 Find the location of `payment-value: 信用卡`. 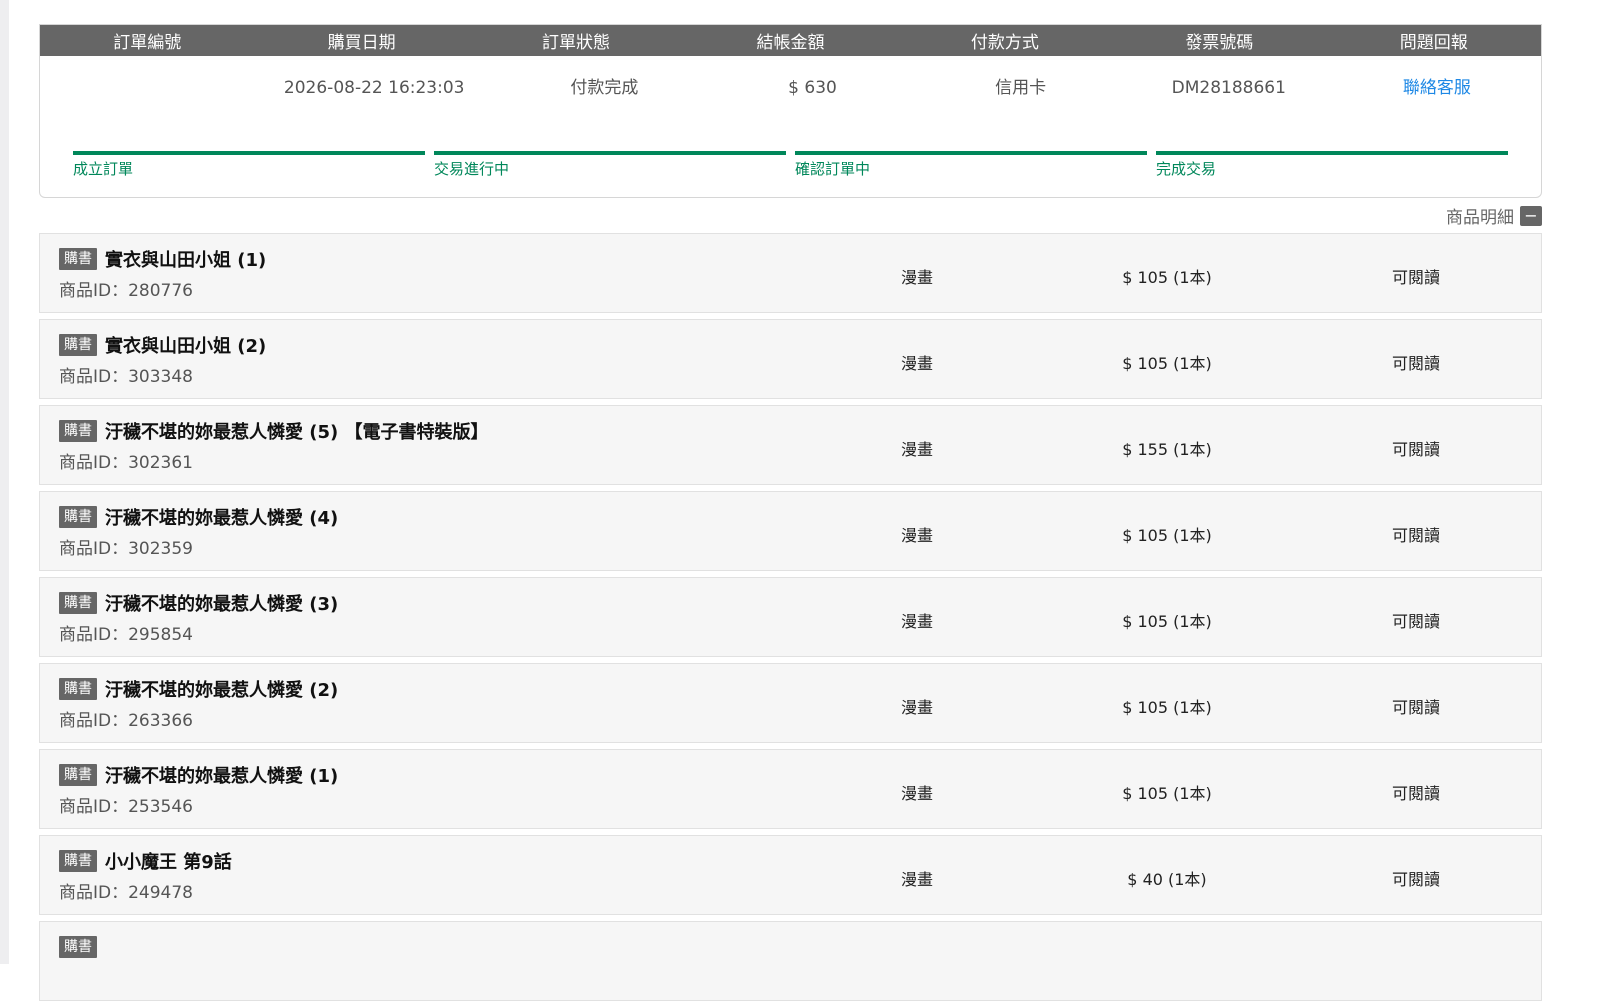

payment-value: 信用卡 is located at coordinates (1021, 88).